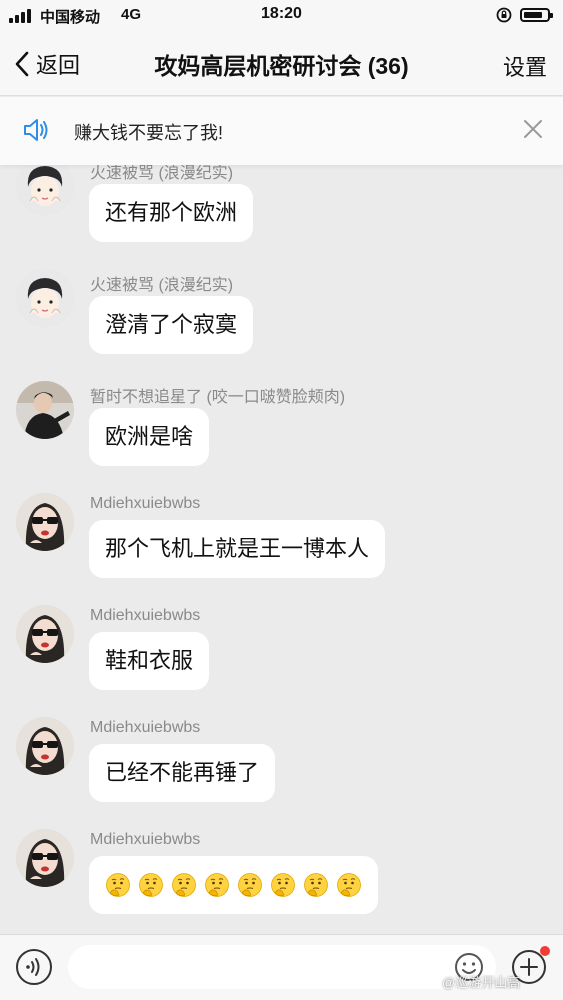  Describe the element at coordinates (237, 549) in the screenshot. I see `message-bubble: 那个飞机上就是王一博本人` at that location.